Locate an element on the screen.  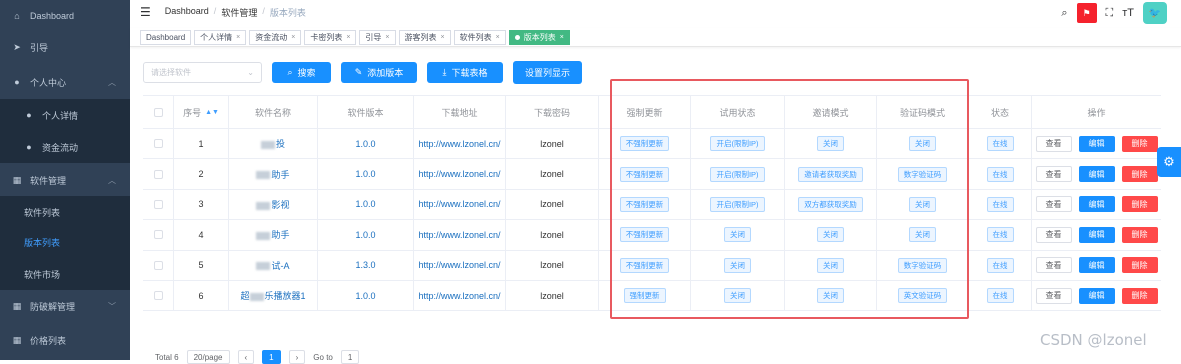
tag-label: 个人详情 is located at coordinates (216, 37).